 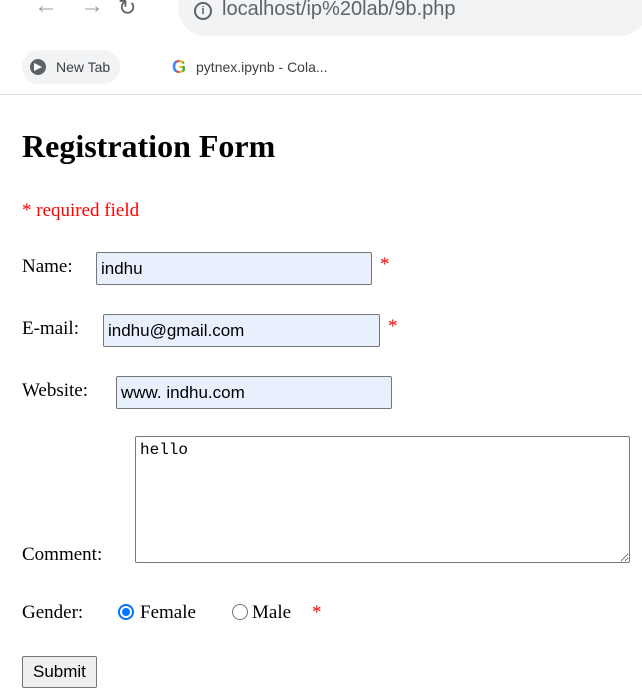 What do you see at coordinates (234, 268) in the screenshot?
I see `name-input` at bounding box center [234, 268].